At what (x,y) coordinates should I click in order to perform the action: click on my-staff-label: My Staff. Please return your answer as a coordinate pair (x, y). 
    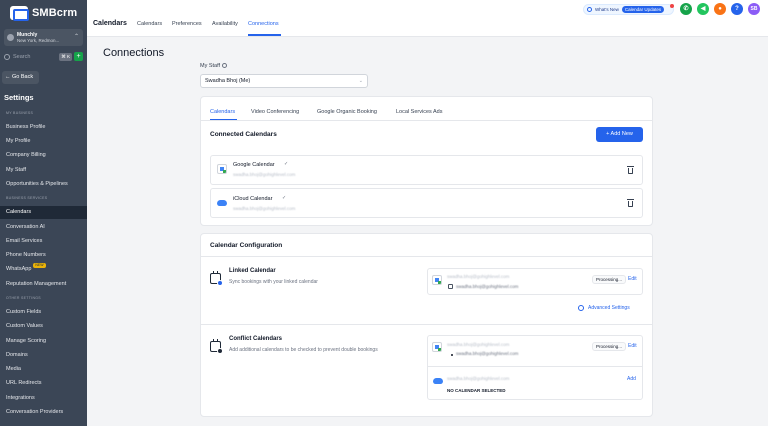
    Looking at the image, I should click on (214, 66).